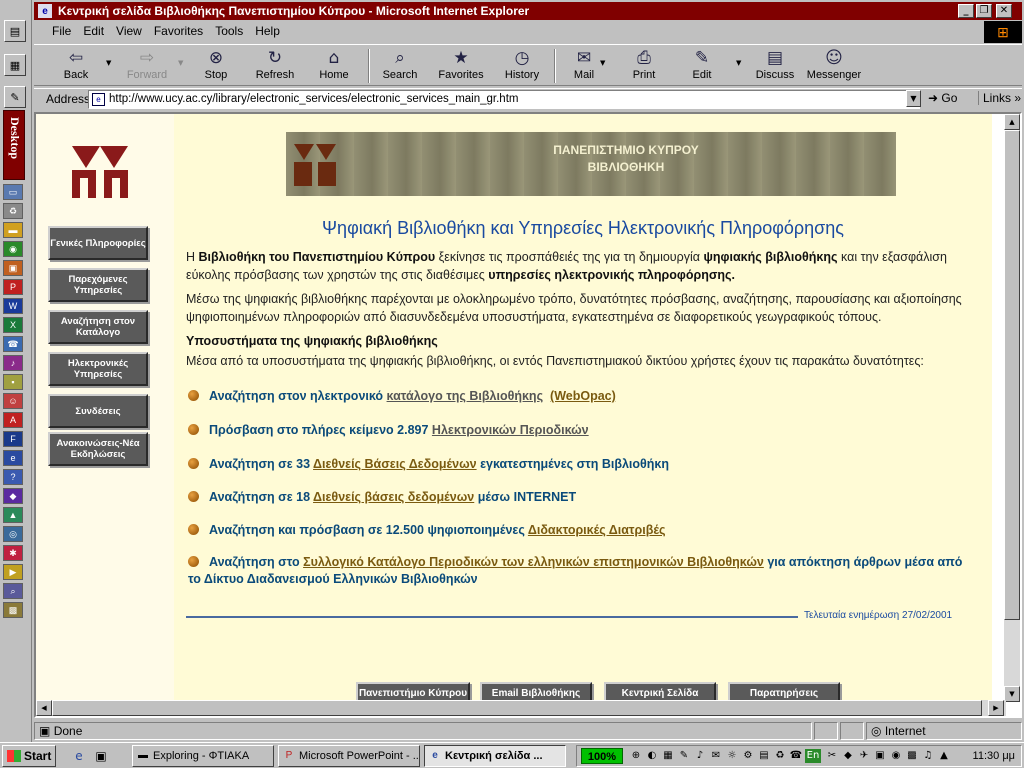  What do you see at coordinates (98, 369) in the screenshot?
I see `nav-electronic-services: Ηλεκτρονικές Υπηρεσίες` at bounding box center [98, 369].